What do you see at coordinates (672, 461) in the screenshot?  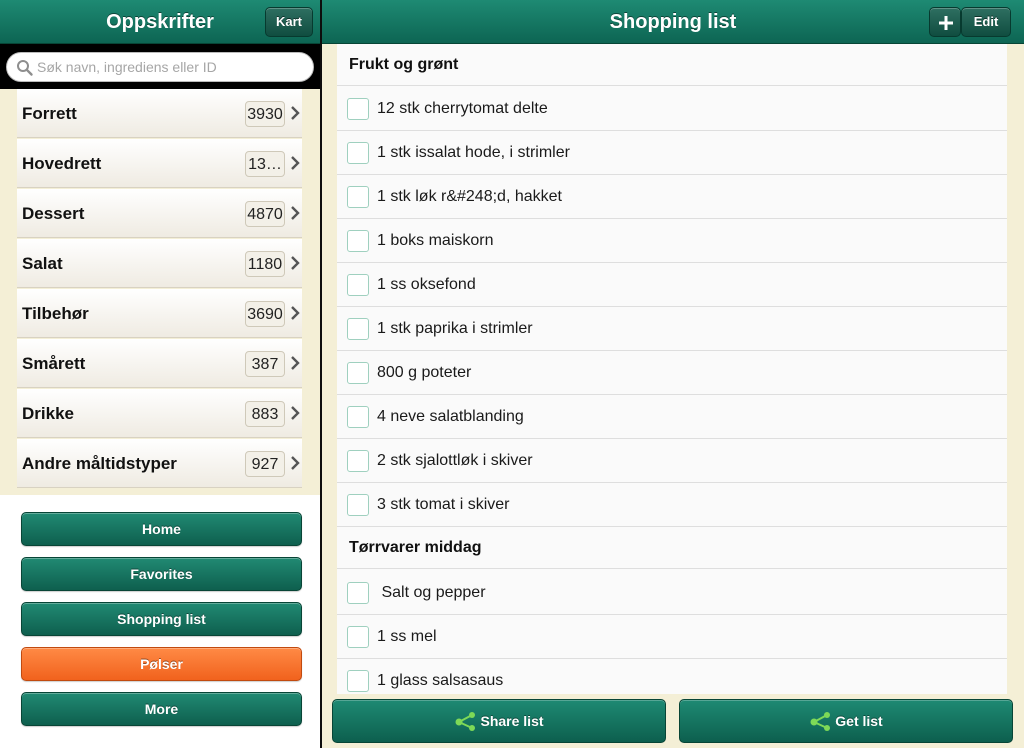 I see `list-item: 2 stk sjalottløk i skiver` at bounding box center [672, 461].